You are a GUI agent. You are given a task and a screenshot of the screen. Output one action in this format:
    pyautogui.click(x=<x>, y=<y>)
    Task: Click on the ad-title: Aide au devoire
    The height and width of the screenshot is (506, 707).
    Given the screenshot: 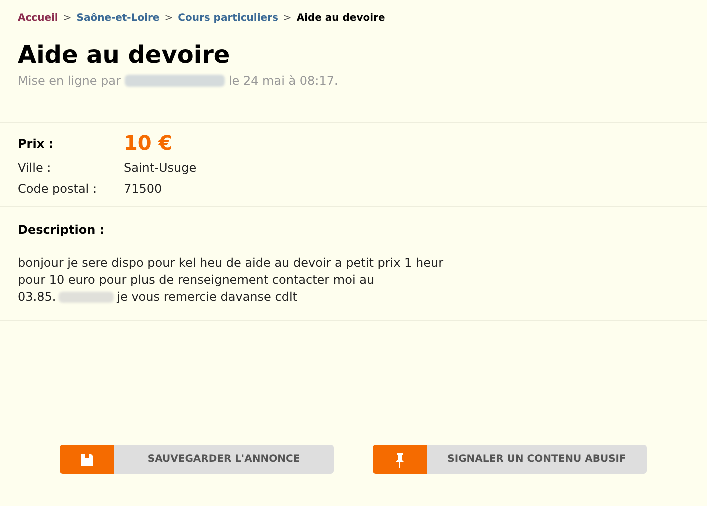 What is the action you would take?
    pyautogui.click(x=124, y=55)
    